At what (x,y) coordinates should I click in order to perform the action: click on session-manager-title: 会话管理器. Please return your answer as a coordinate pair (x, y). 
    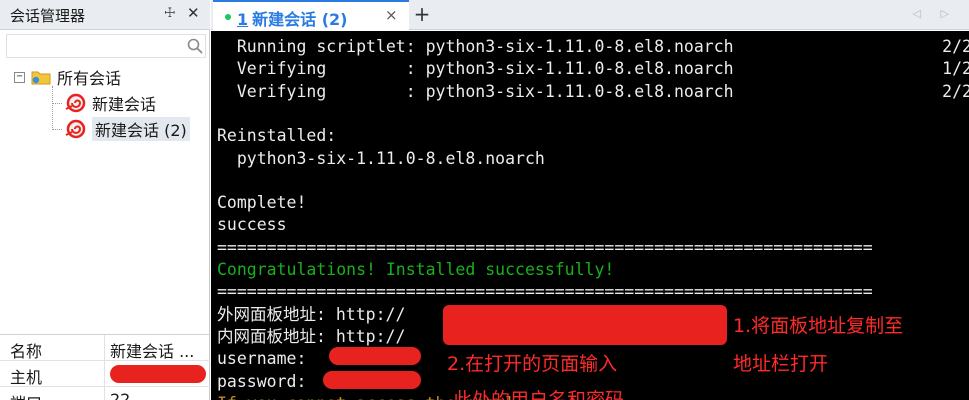
    Looking at the image, I should click on (48, 16).